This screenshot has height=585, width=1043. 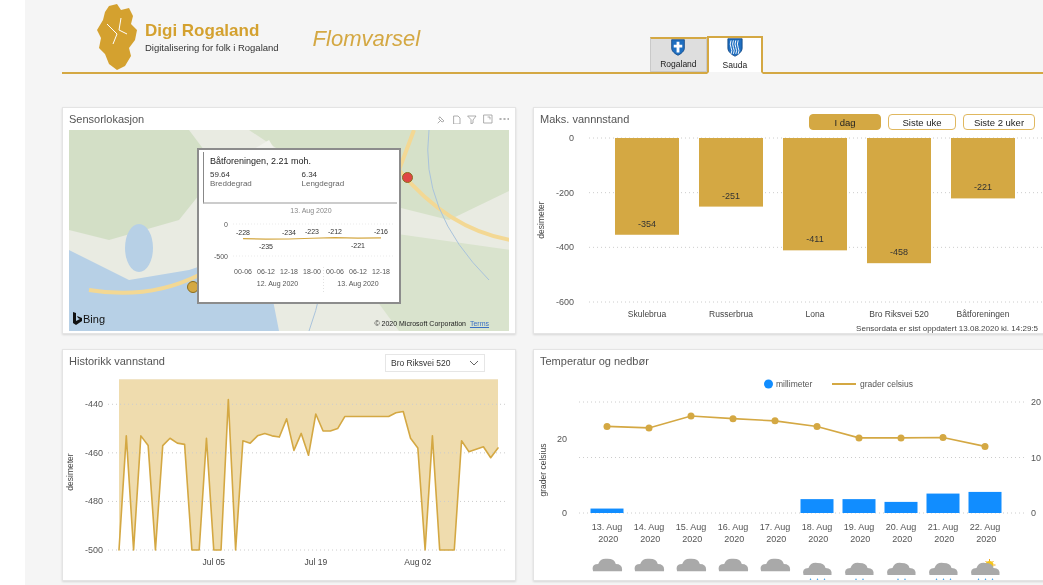 What do you see at coordinates (899, 252) in the screenshot?
I see `data-label: -458` at bounding box center [899, 252].